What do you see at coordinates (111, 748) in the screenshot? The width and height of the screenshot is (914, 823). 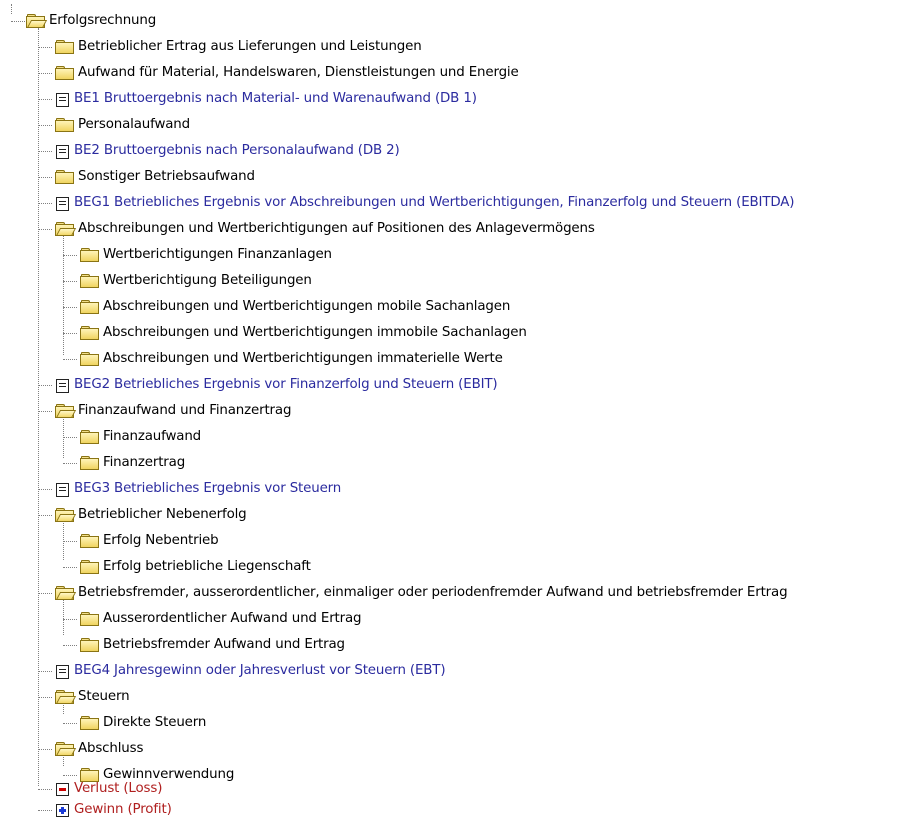 I see `tree-item-label: Abschluss` at bounding box center [111, 748].